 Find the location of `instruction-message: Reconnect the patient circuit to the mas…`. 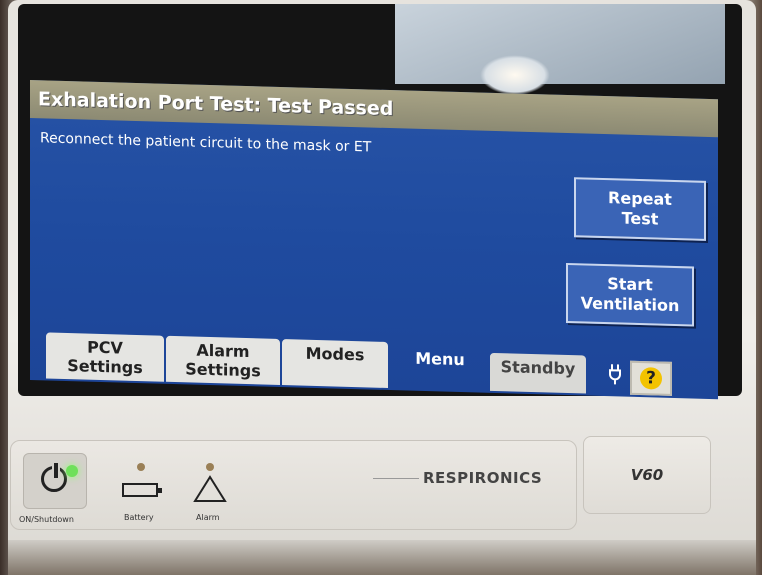

instruction-message: Reconnect the patient circuit to the mas… is located at coordinates (206, 143).